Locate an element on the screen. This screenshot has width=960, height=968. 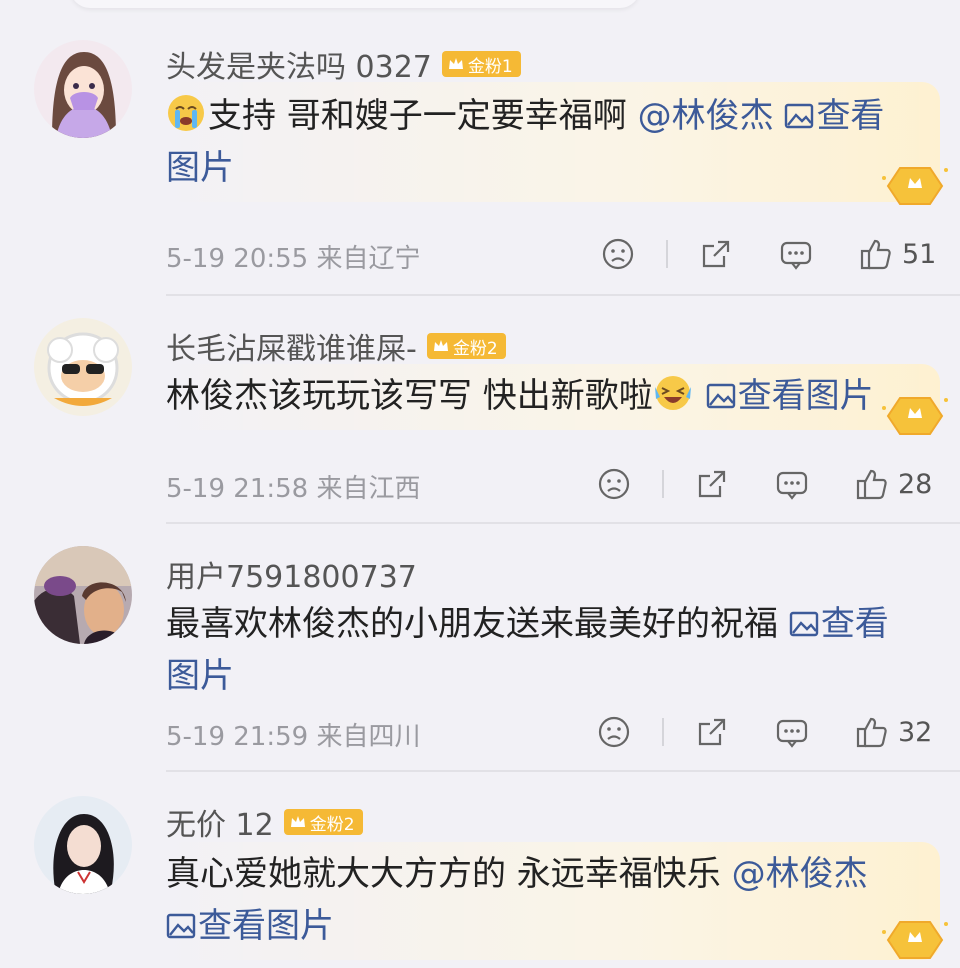
username-text: 无价 12 is located at coordinates (220, 822).